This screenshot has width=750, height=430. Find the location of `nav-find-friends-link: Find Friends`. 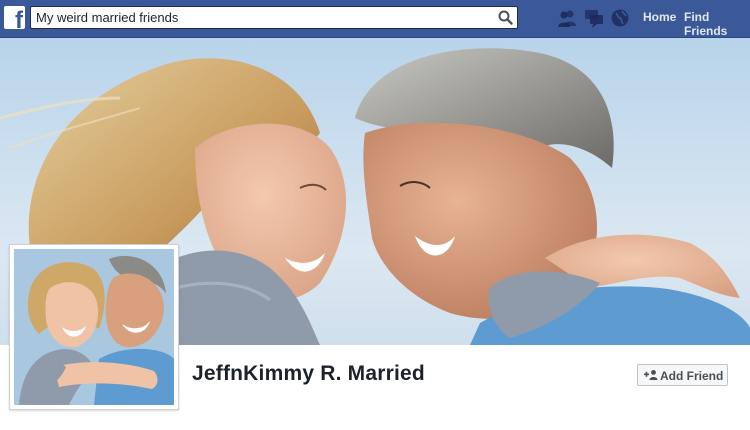

nav-find-friends-link: Find Friends is located at coordinates (717, 24).